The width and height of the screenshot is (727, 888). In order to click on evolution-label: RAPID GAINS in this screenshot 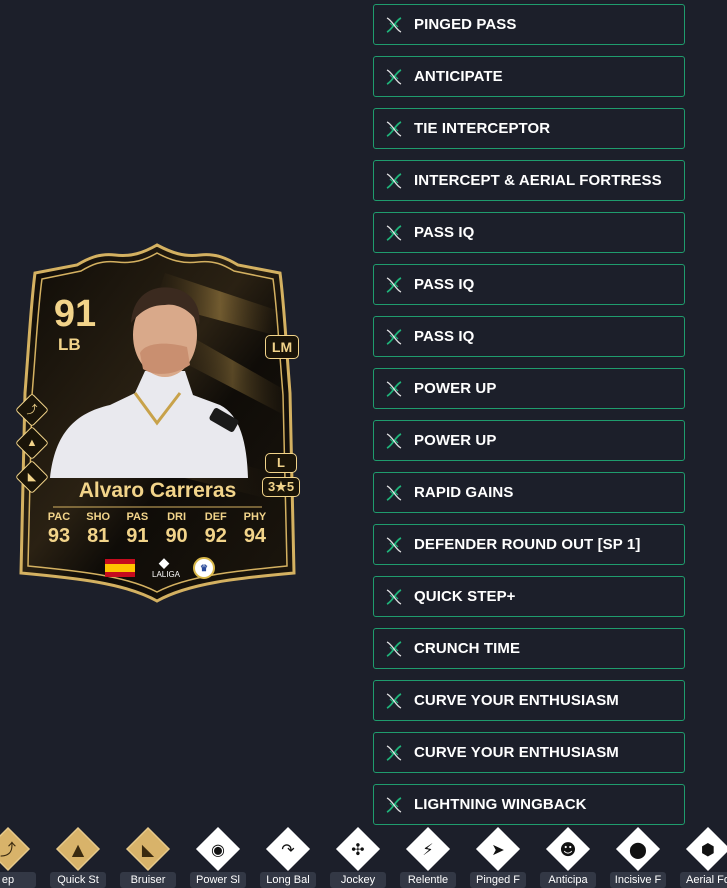, I will do `click(464, 492)`.